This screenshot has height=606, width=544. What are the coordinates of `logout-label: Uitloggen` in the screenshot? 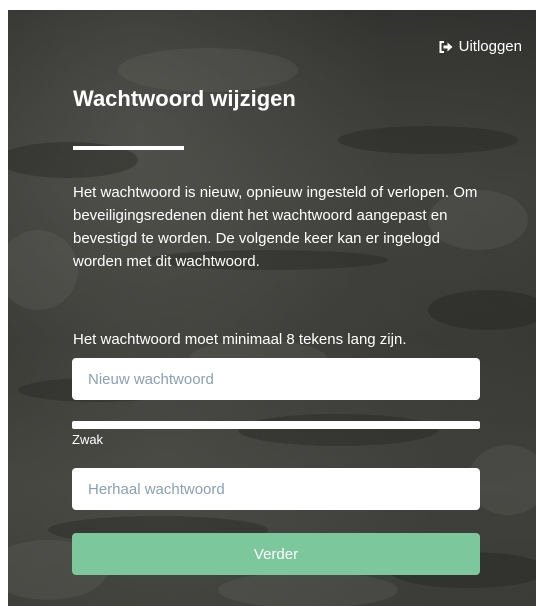 It's located at (490, 46).